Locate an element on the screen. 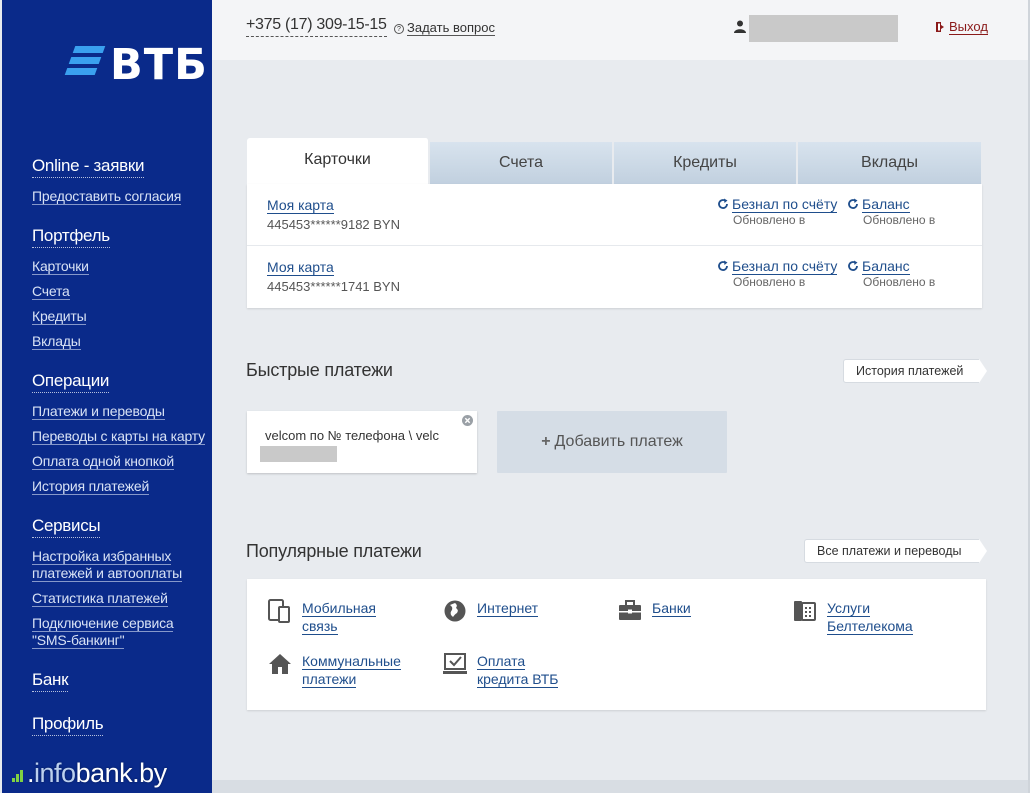 The height and width of the screenshot is (793, 1030). infobank-watermark: .infobank.by is located at coordinates (89, 773).